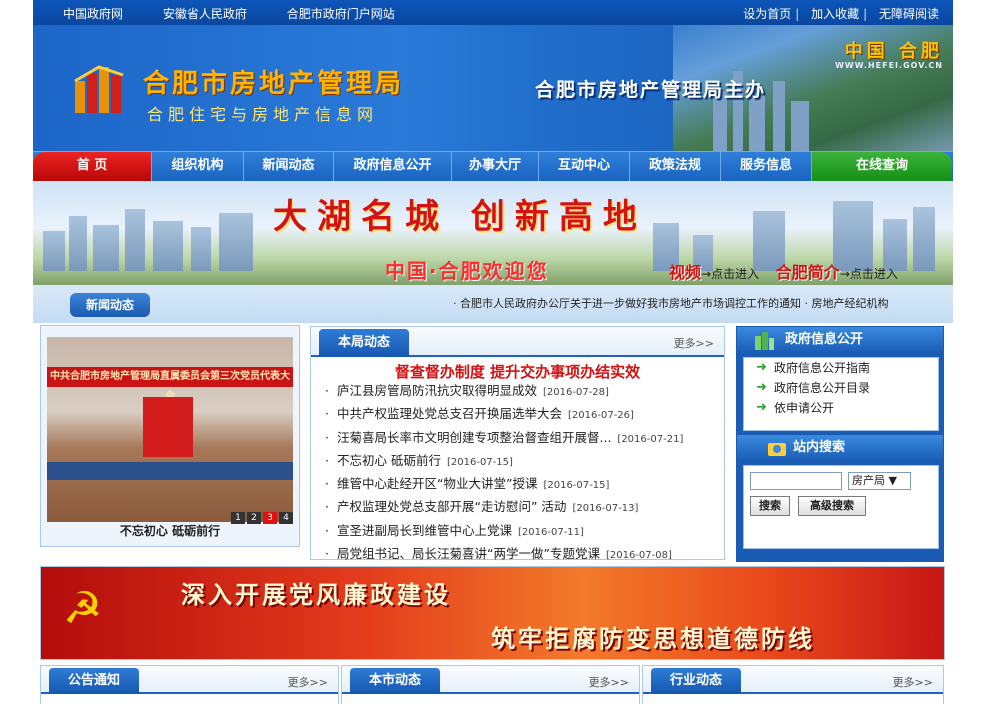 The image size is (1000, 704). I want to click on news-tag: 新闻动态, so click(110, 305).